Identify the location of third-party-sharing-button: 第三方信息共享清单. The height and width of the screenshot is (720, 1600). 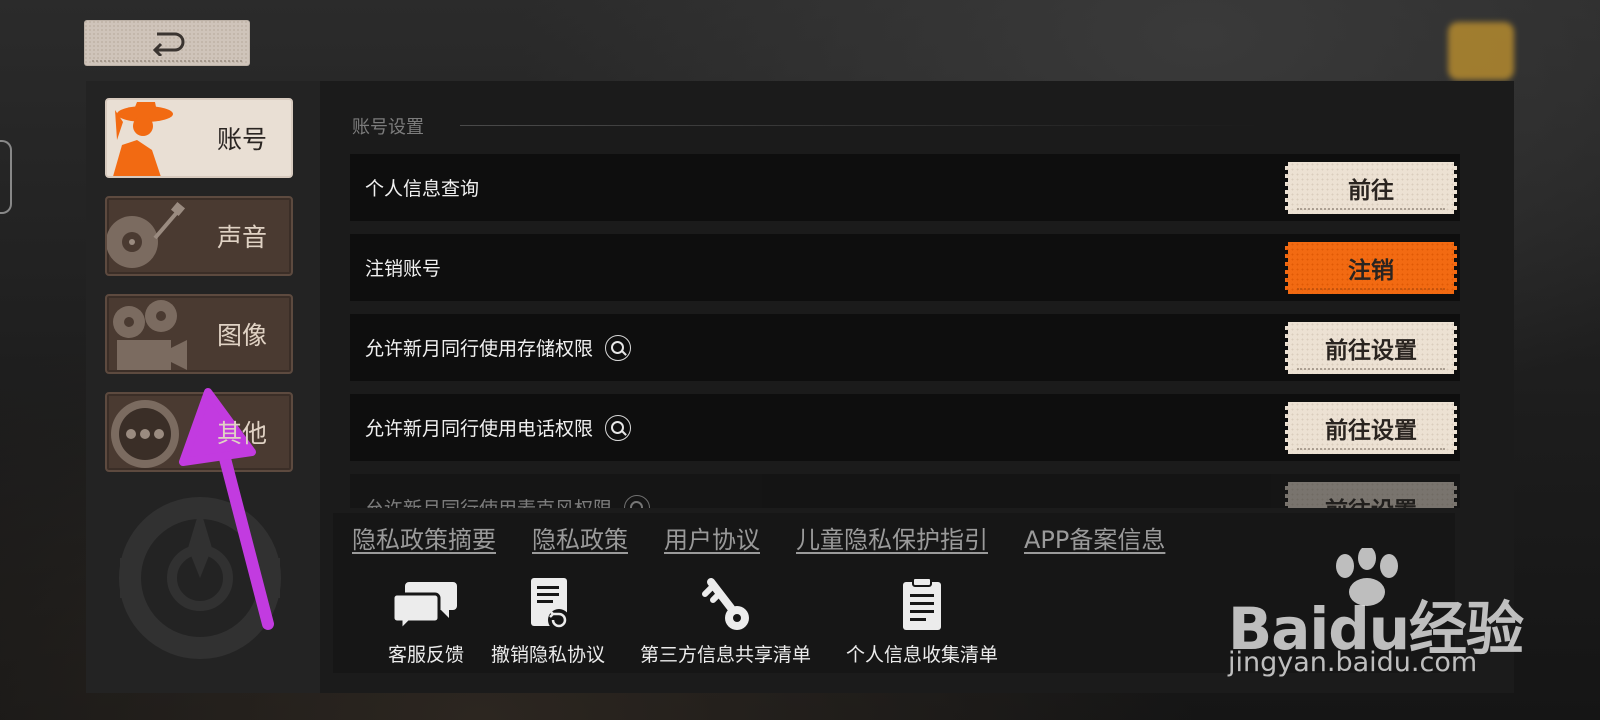
(725, 621).